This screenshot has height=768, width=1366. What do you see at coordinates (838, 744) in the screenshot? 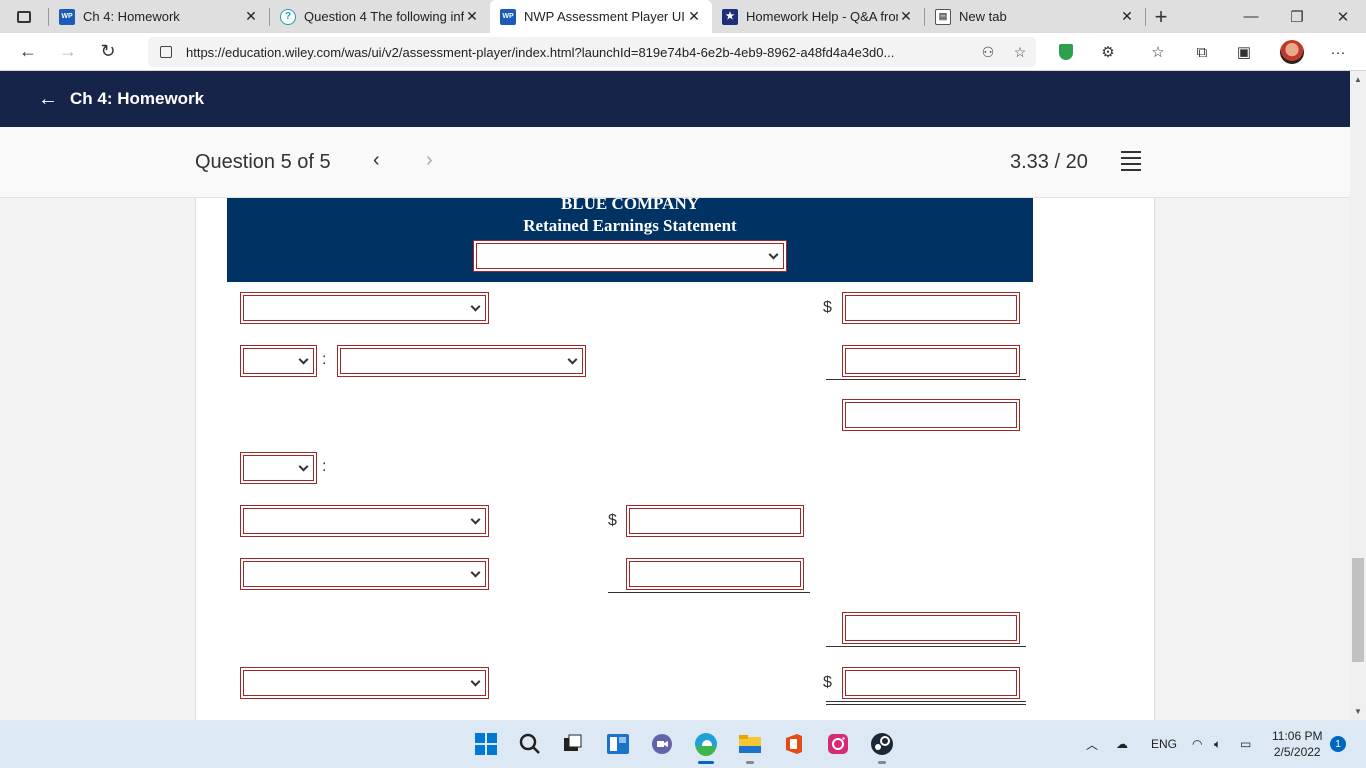
I see `instagram-button` at bounding box center [838, 744].